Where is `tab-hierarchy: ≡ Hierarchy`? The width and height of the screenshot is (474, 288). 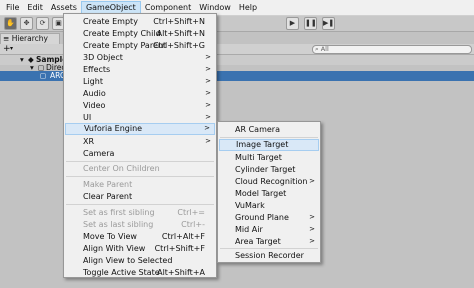
tab-hierarchy: ≡ Hierarchy is located at coordinates (30, 38).